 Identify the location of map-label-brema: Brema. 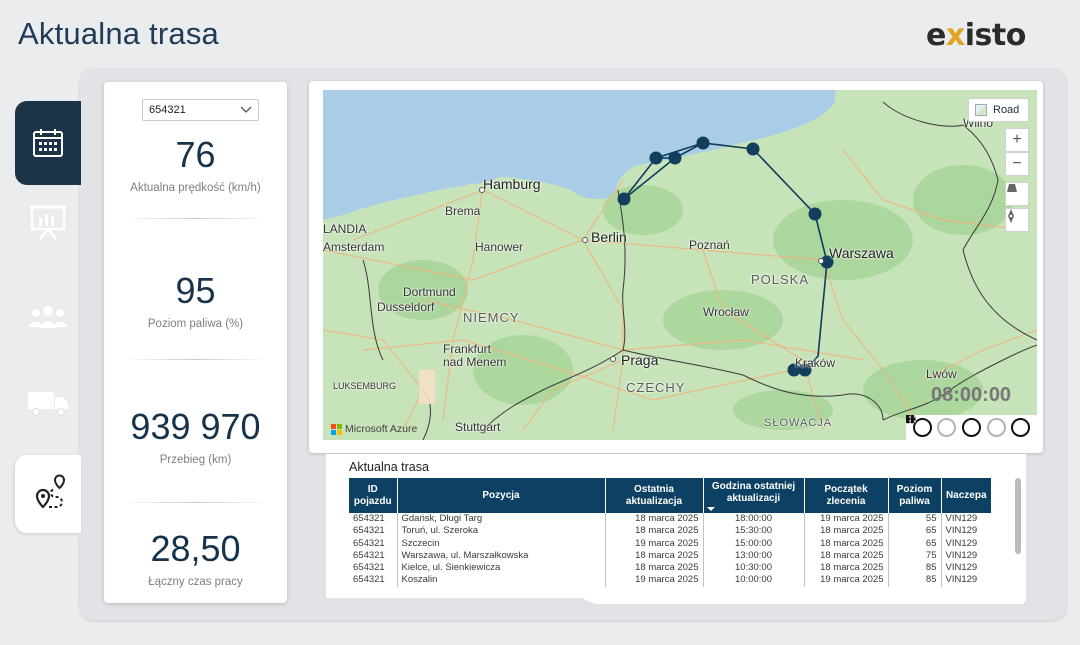
(463, 211).